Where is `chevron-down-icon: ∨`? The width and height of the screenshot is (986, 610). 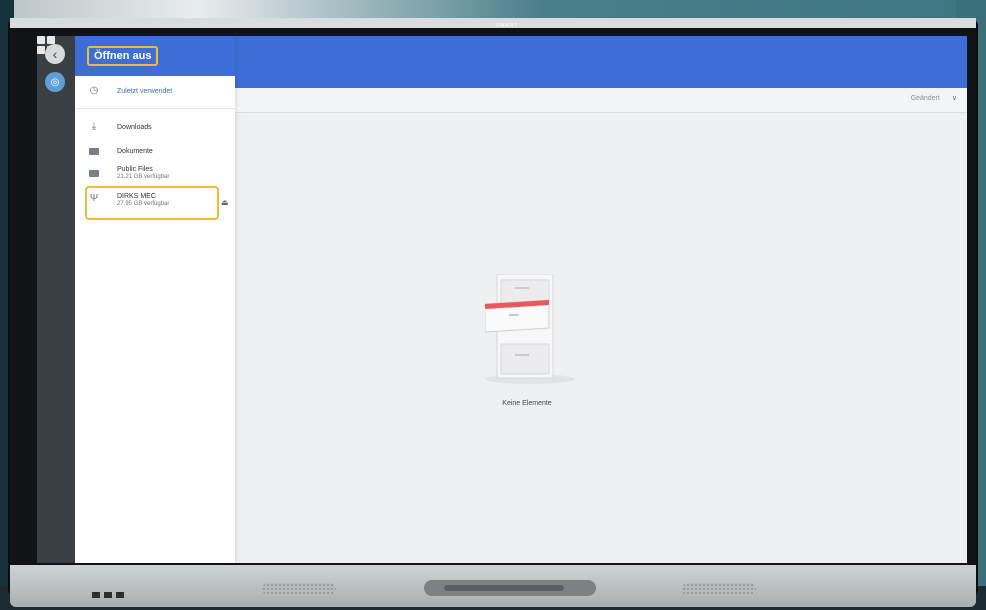
chevron-down-icon: ∨ is located at coordinates (954, 98).